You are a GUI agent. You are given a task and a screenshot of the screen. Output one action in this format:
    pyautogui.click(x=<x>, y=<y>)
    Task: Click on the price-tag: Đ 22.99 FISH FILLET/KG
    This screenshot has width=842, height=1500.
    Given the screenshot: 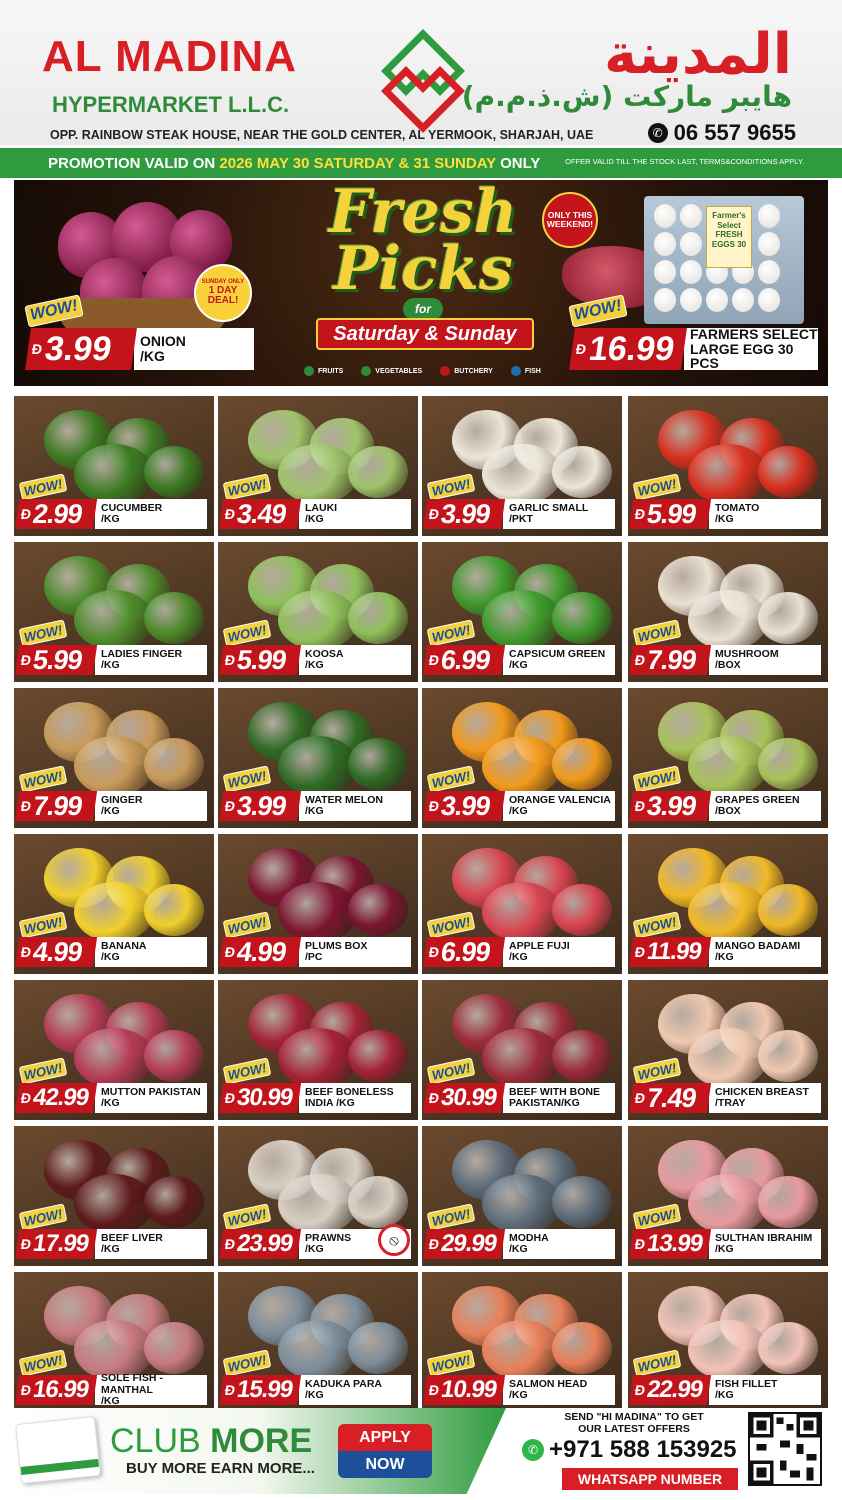 What is the action you would take?
    pyautogui.click(x=724, y=1390)
    